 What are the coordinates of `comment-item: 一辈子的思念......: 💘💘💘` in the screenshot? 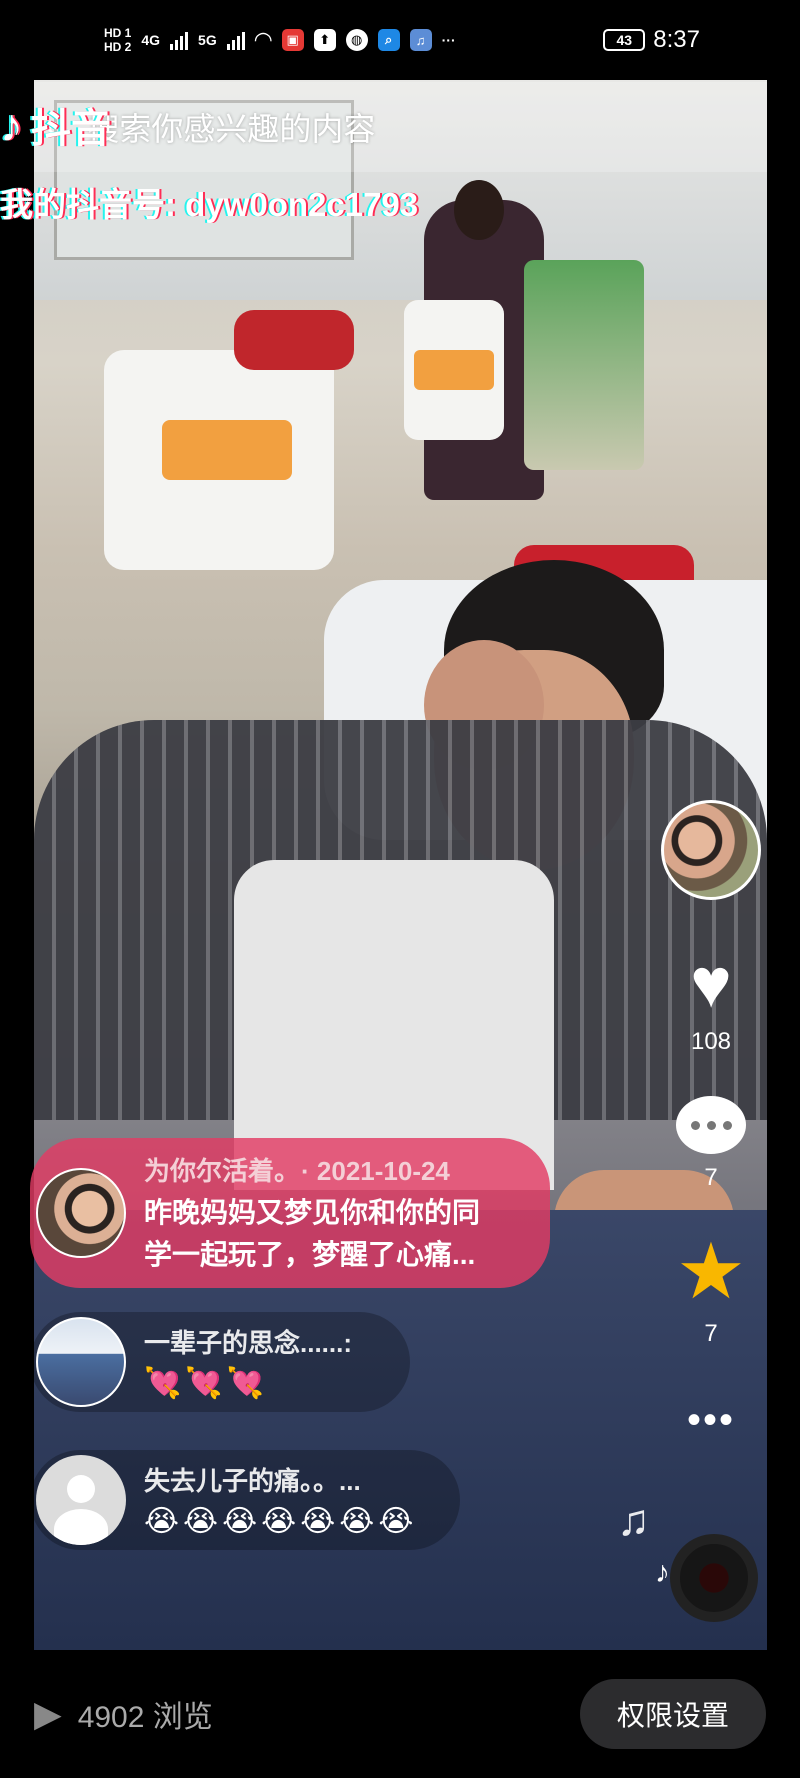 It's located at (220, 1362).